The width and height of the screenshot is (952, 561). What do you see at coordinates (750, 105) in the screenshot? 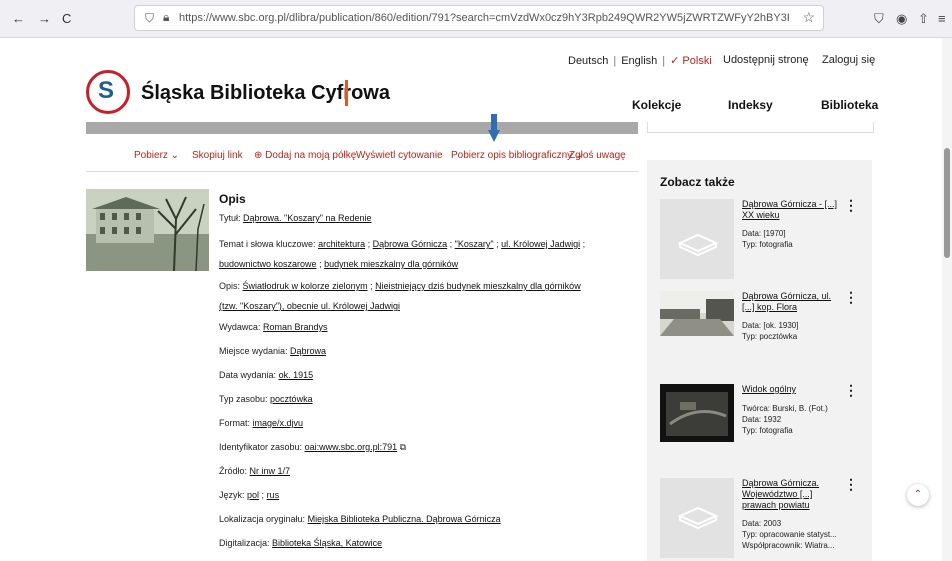
I see `nav-indeksy: Indeksy` at bounding box center [750, 105].